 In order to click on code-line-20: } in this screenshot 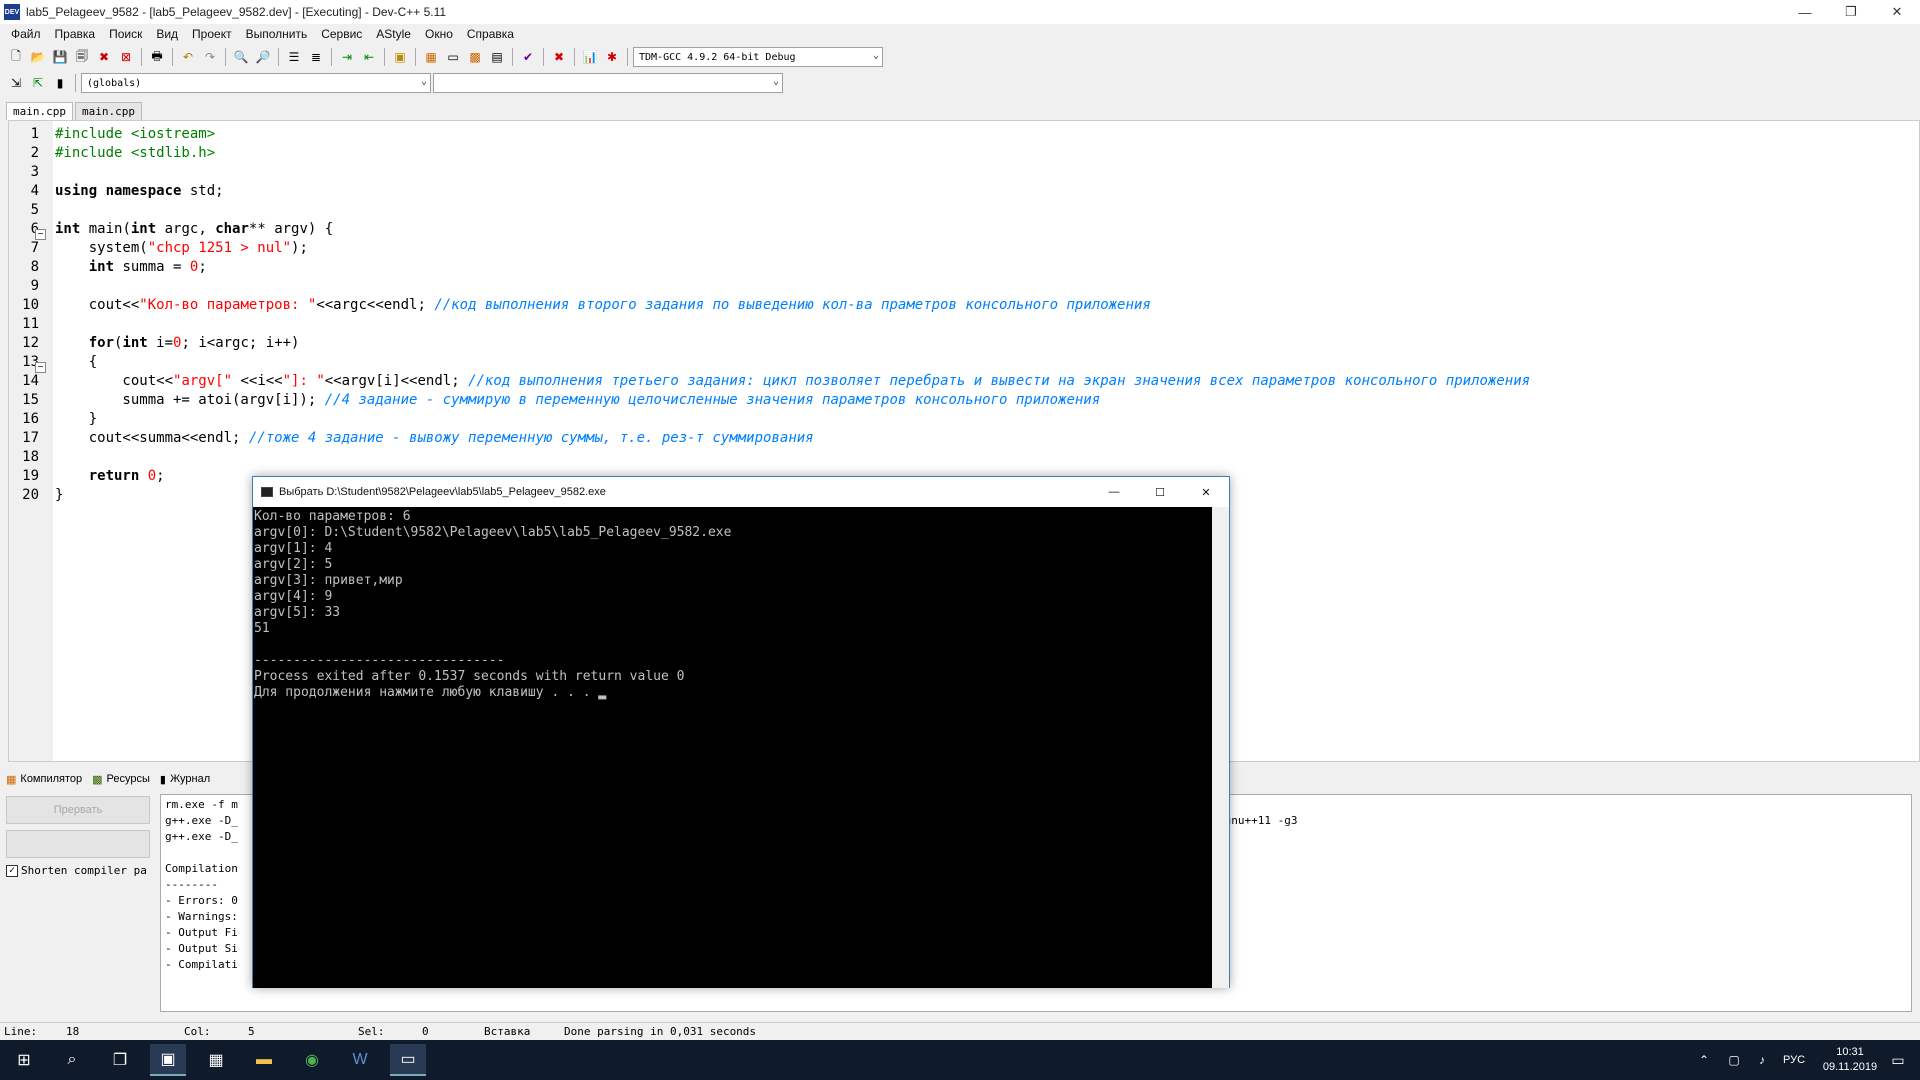, I will do `click(59, 495)`.